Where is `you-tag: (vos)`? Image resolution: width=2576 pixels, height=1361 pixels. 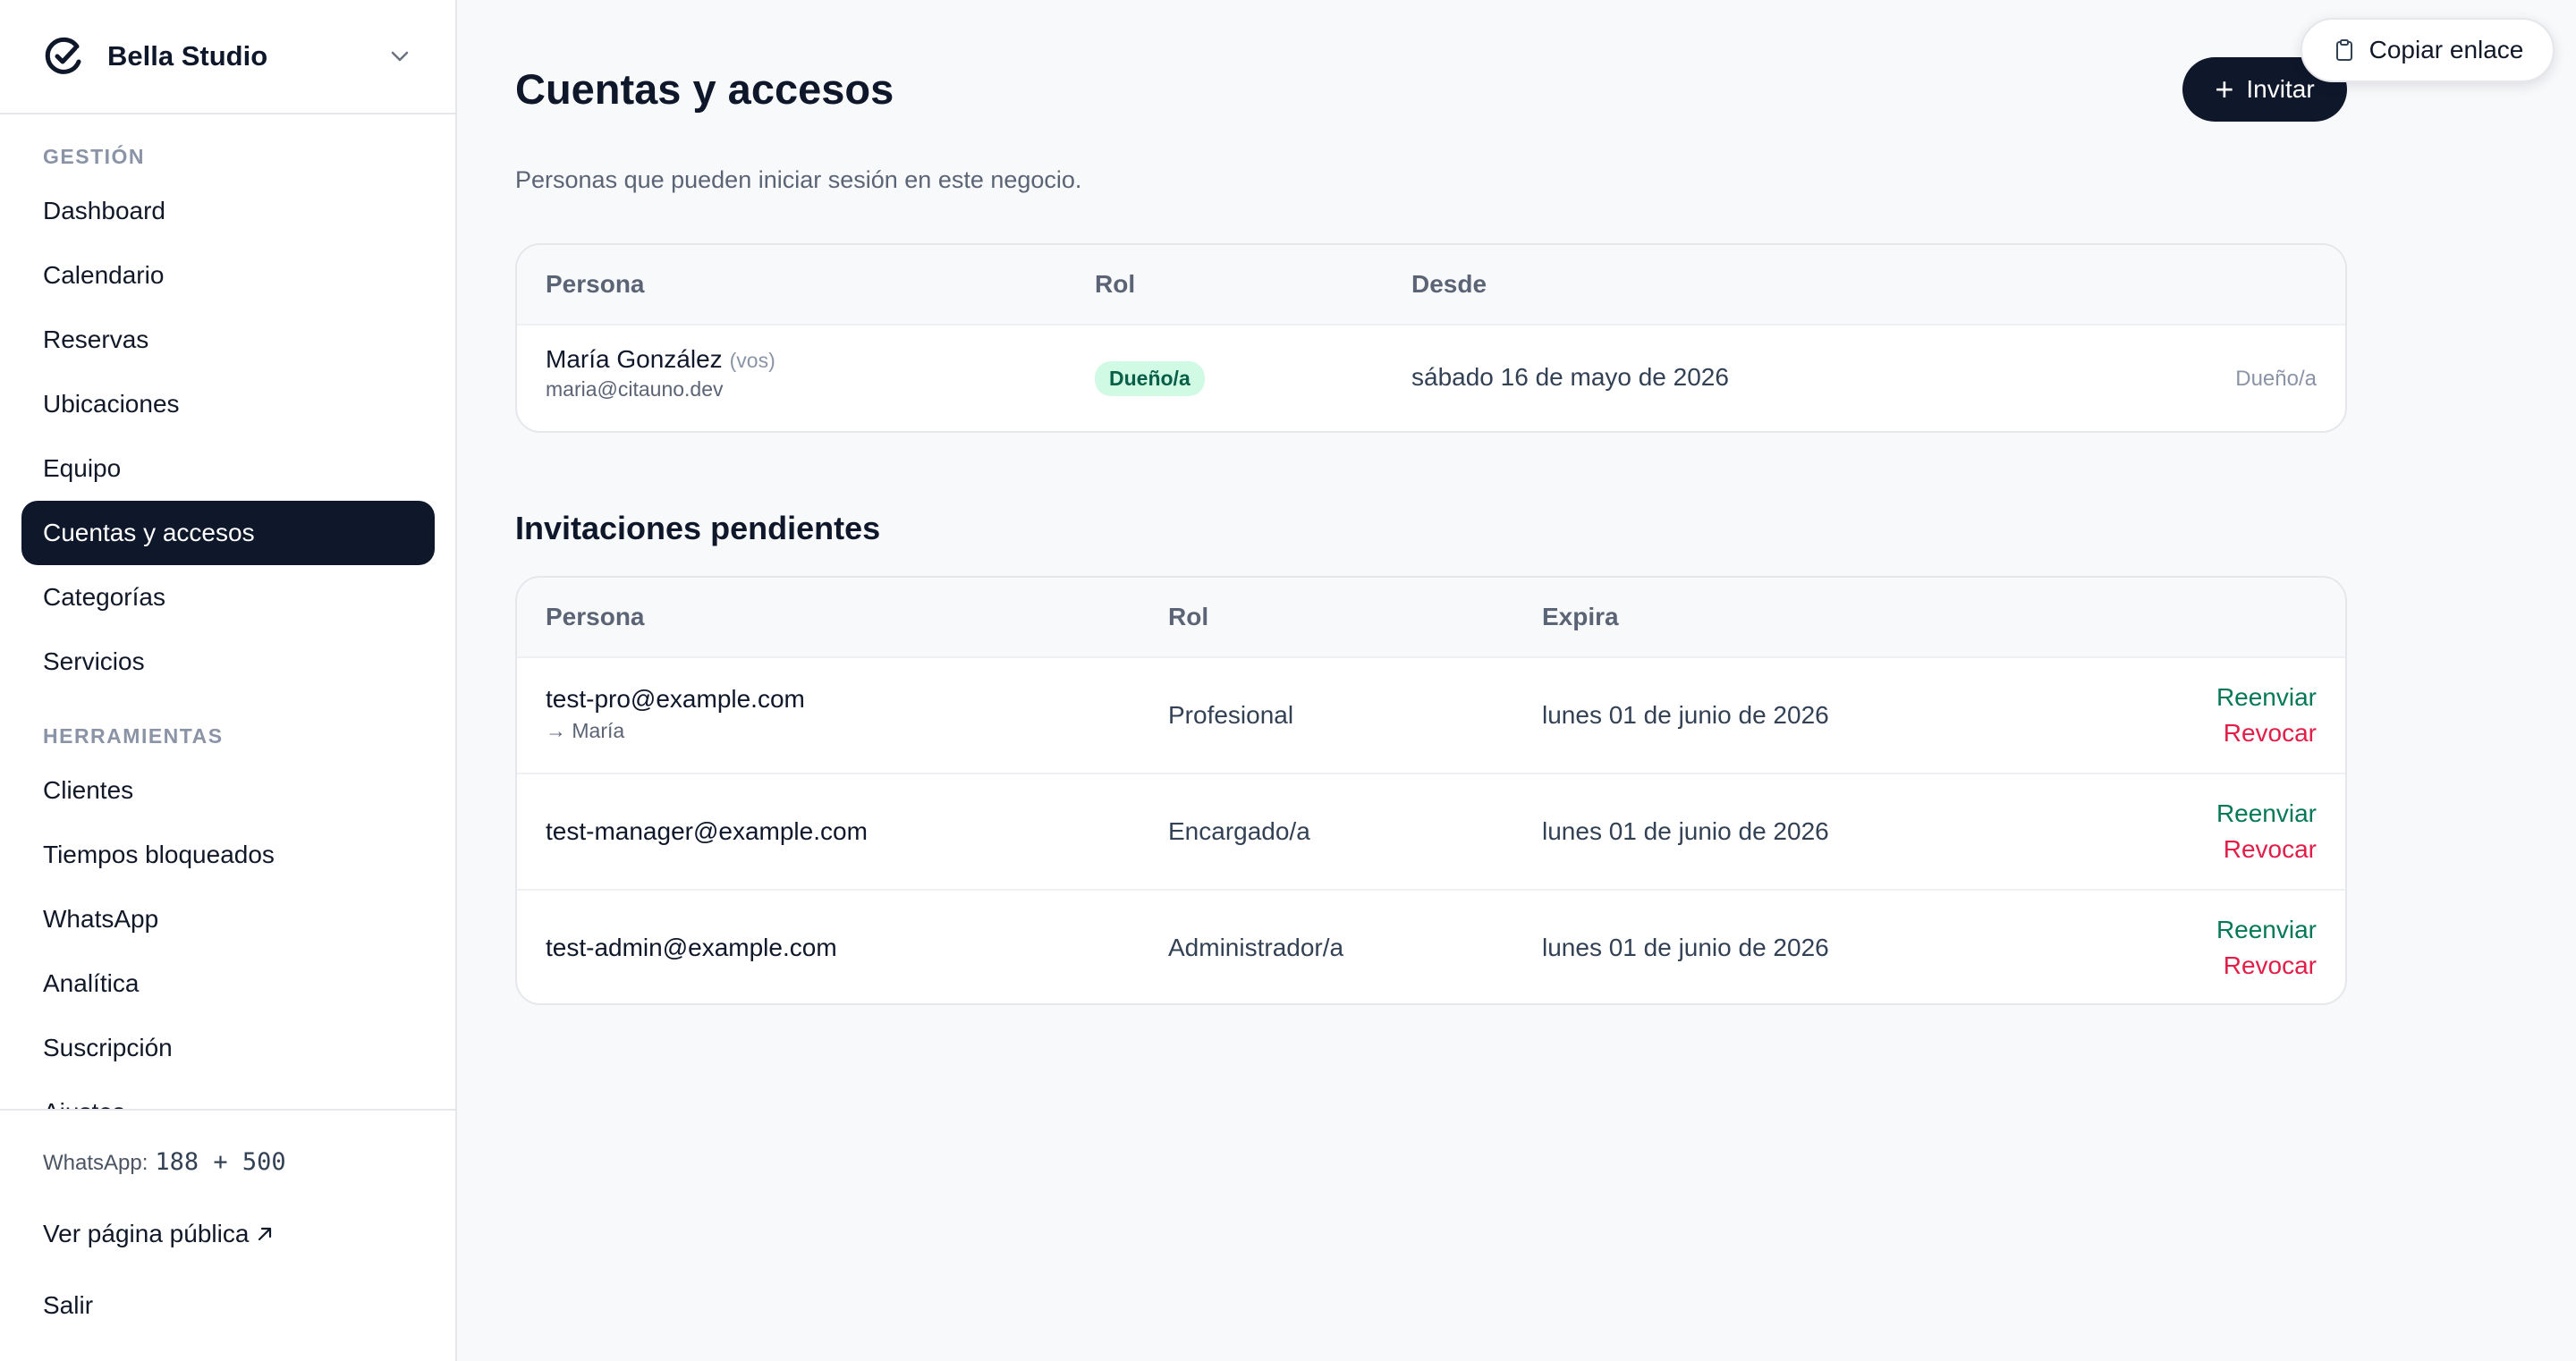
you-tag: (vos) is located at coordinates (752, 360).